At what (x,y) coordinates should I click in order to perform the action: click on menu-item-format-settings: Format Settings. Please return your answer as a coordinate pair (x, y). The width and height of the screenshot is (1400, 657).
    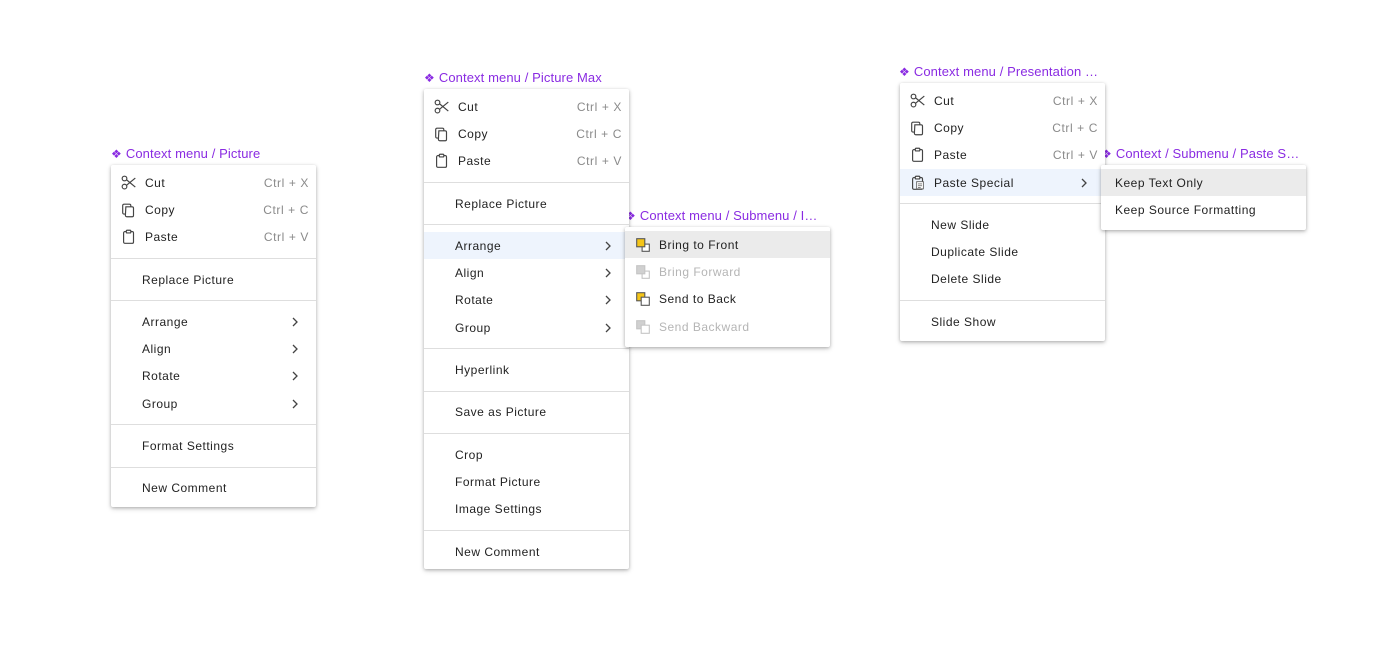
    Looking at the image, I should click on (213, 445).